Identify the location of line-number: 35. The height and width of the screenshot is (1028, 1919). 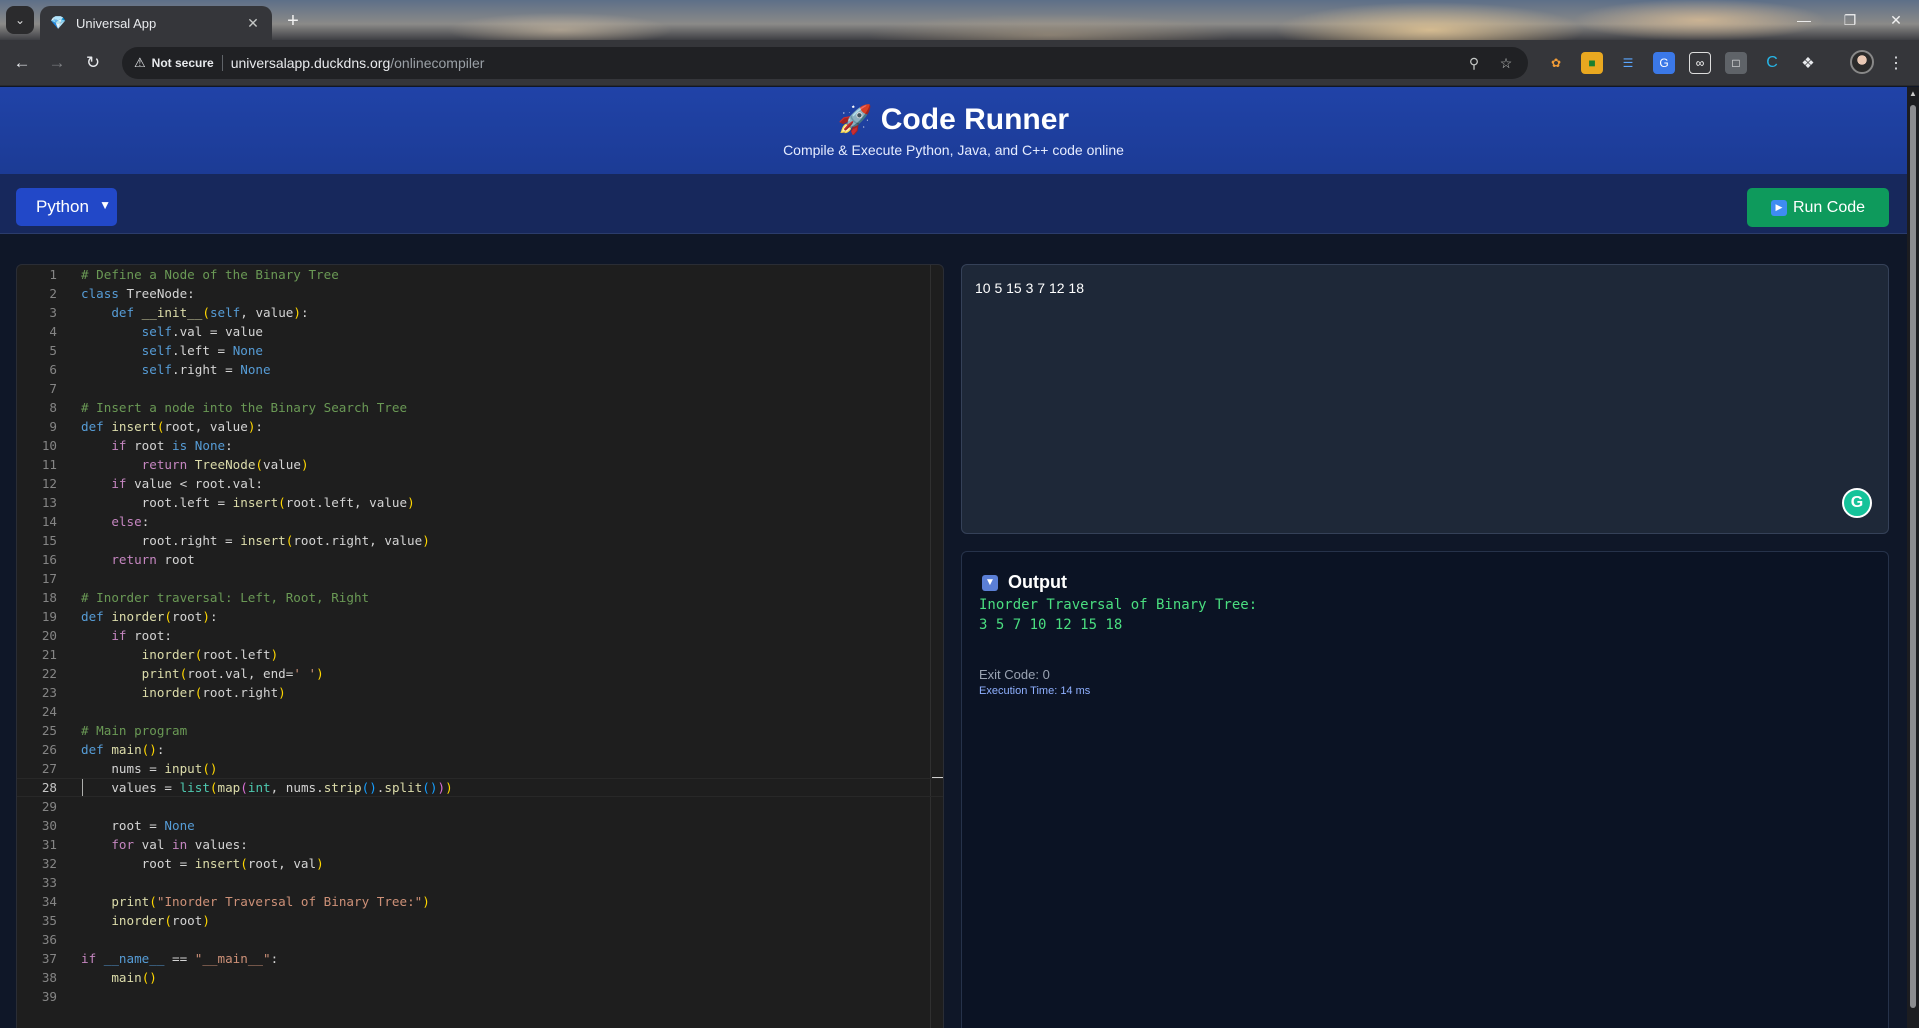
(49, 920).